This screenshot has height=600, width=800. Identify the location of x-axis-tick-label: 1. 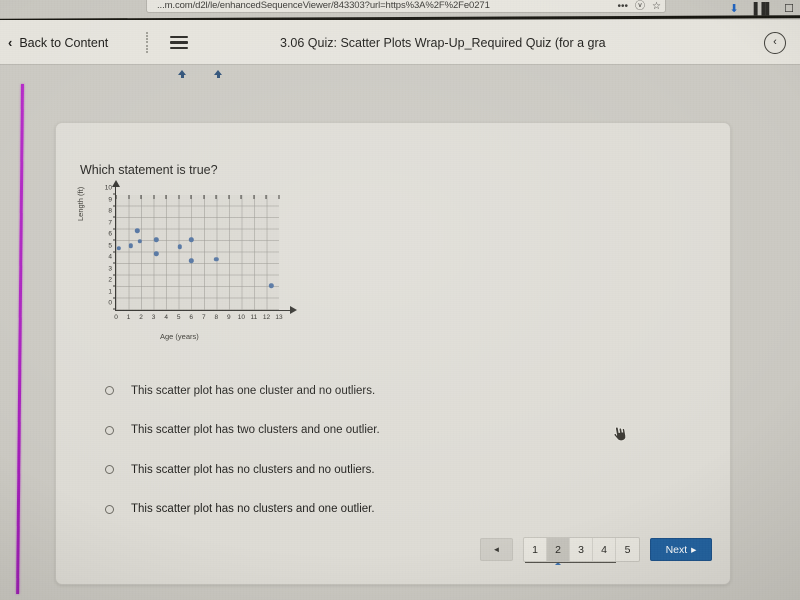
(128, 317).